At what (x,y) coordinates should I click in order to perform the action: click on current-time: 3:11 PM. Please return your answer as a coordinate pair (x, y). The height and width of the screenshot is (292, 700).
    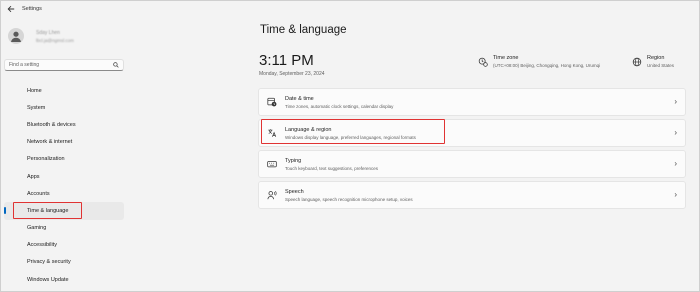
    Looking at the image, I should click on (286, 60).